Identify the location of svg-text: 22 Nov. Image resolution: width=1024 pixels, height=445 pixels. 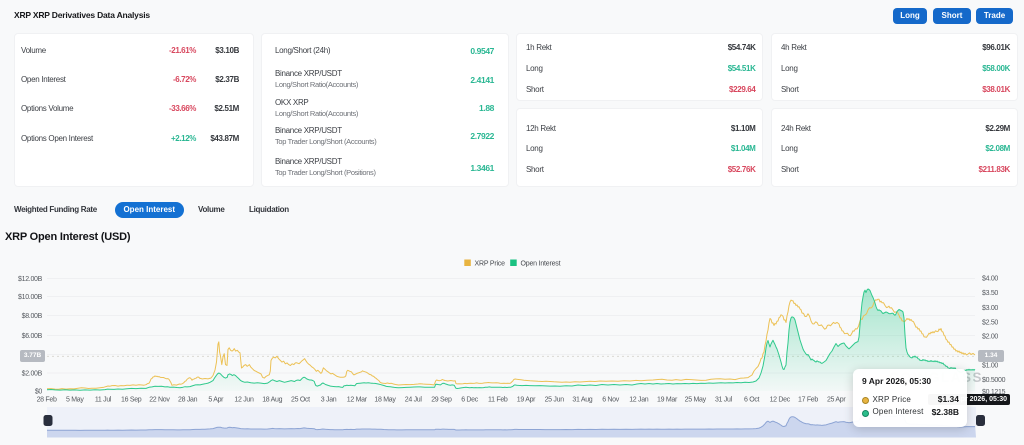
(159, 400).